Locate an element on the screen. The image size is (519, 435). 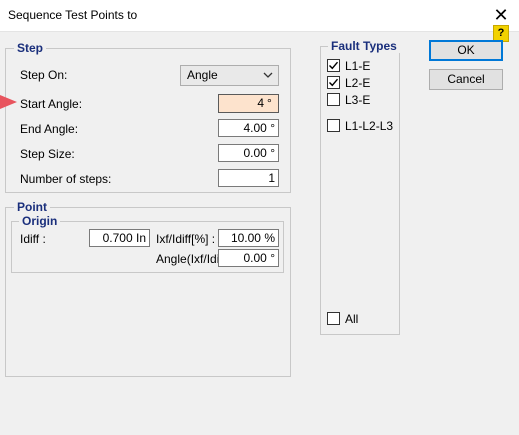
idiff-label: Idiff : is located at coordinates (33, 239).